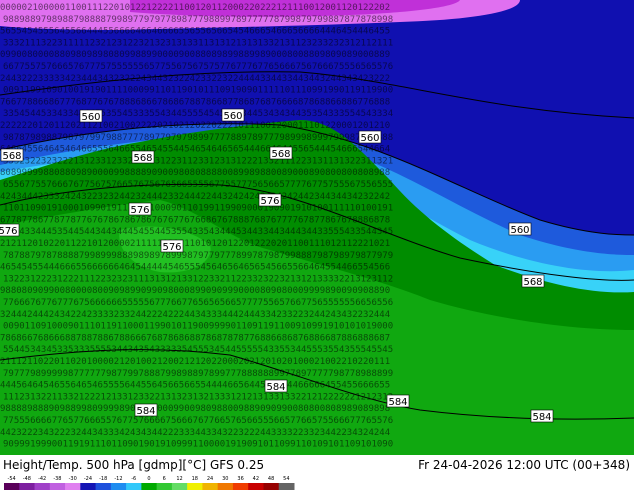 This screenshot has width=634, height=490. I want to click on colorbar-tick: 36, so click(240, 479).